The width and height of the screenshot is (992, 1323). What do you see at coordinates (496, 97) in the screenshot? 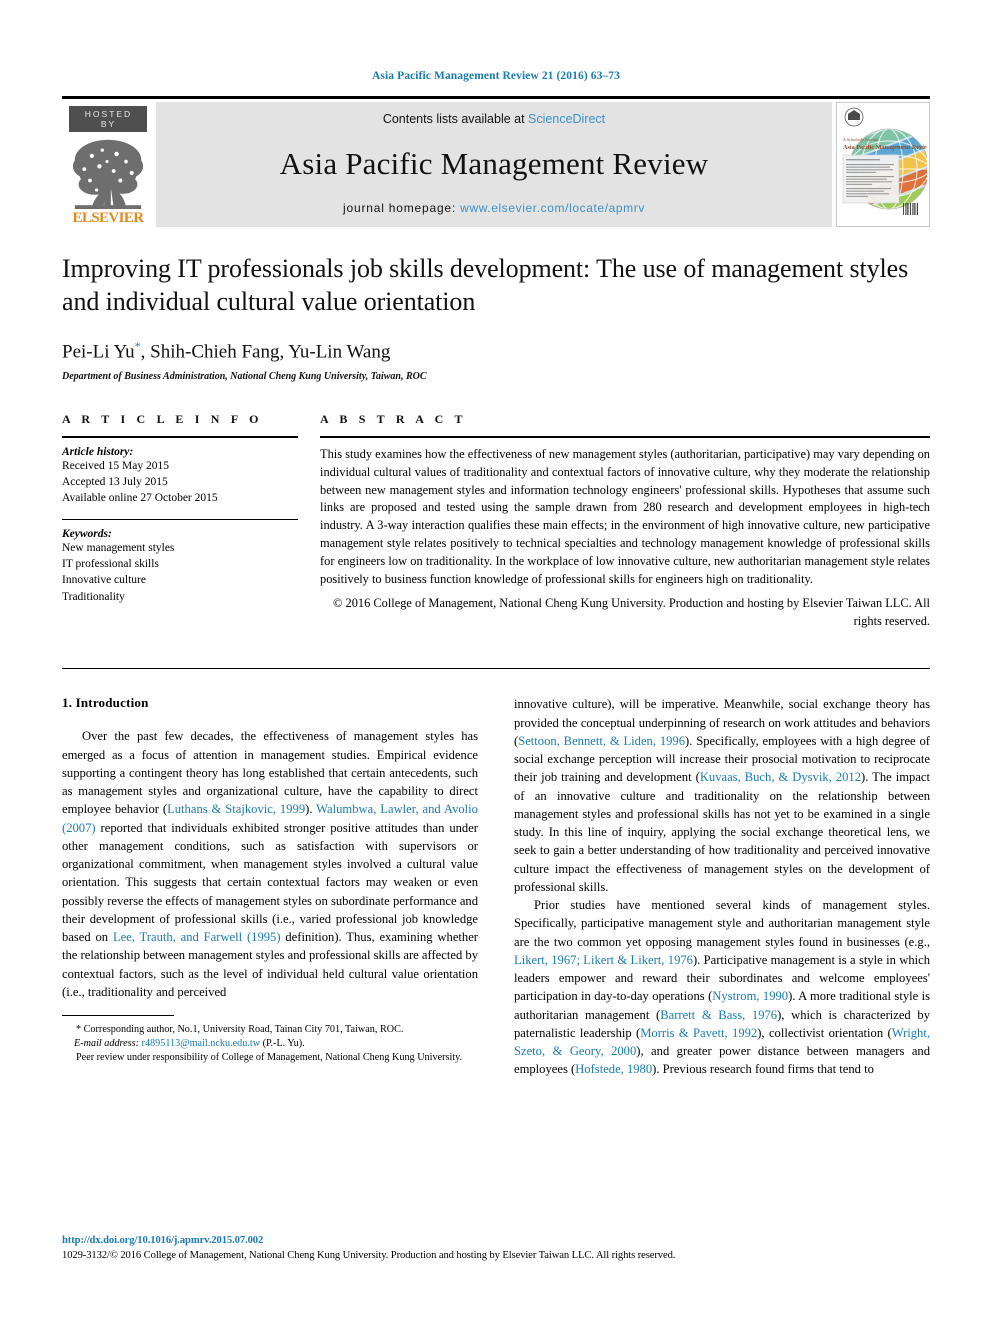
I see `masthead-top-rule` at bounding box center [496, 97].